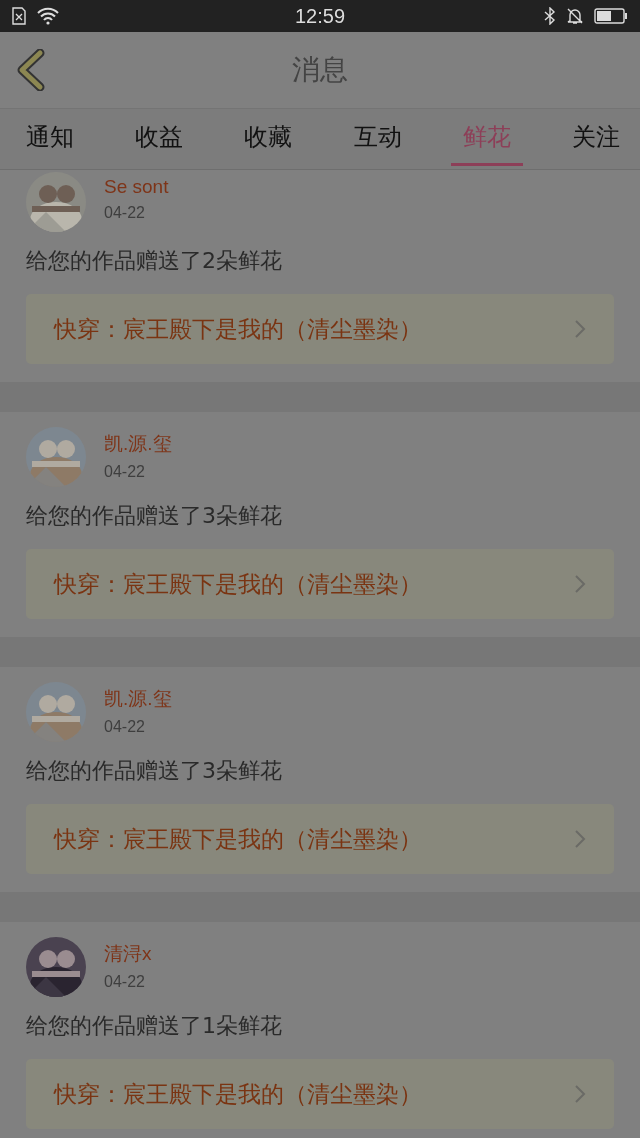 Image resolution: width=640 pixels, height=1138 pixels. I want to click on bluetooth-icon, so click(550, 16).